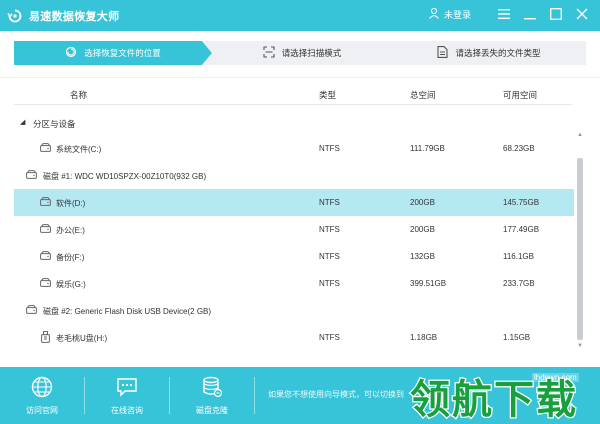  What do you see at coordinates (434, 14) in the screenshot?
I see `user-icon` at bounding box center [434, 14].